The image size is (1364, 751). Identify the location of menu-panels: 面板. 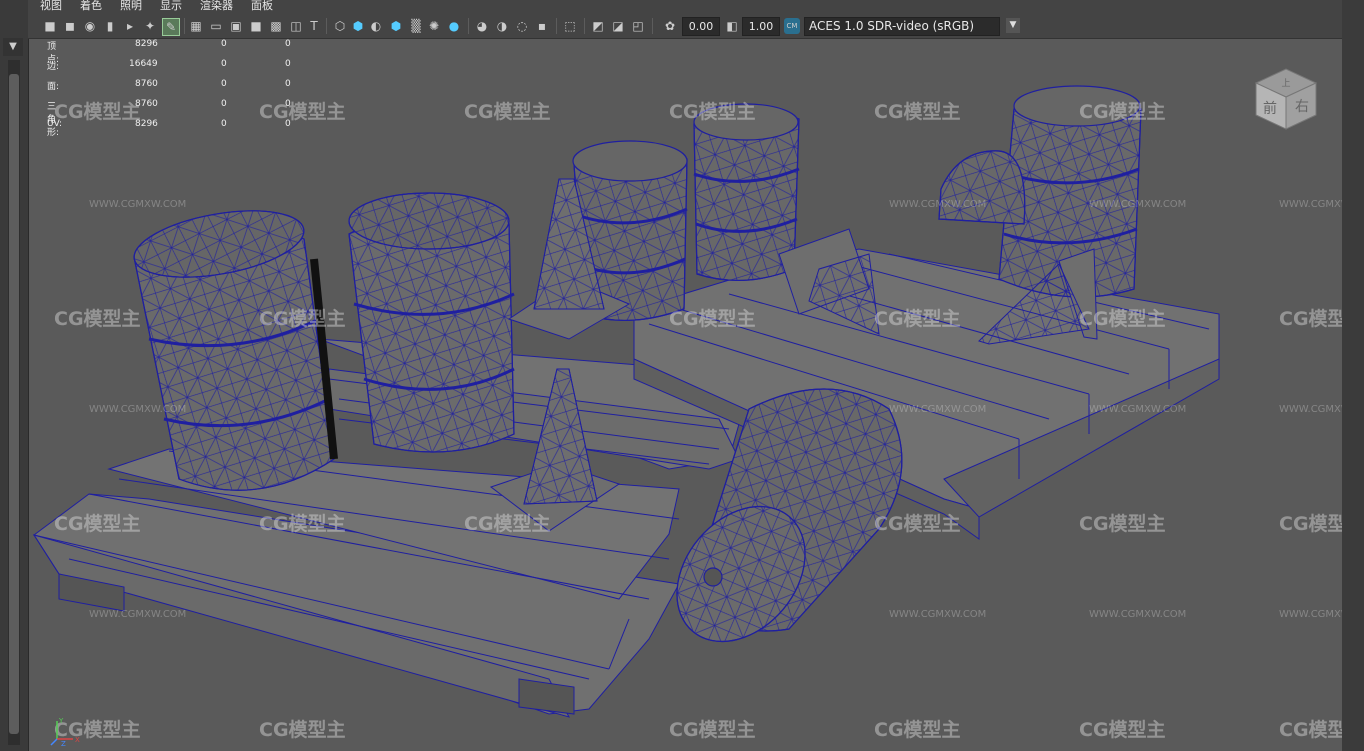
(262, 6).